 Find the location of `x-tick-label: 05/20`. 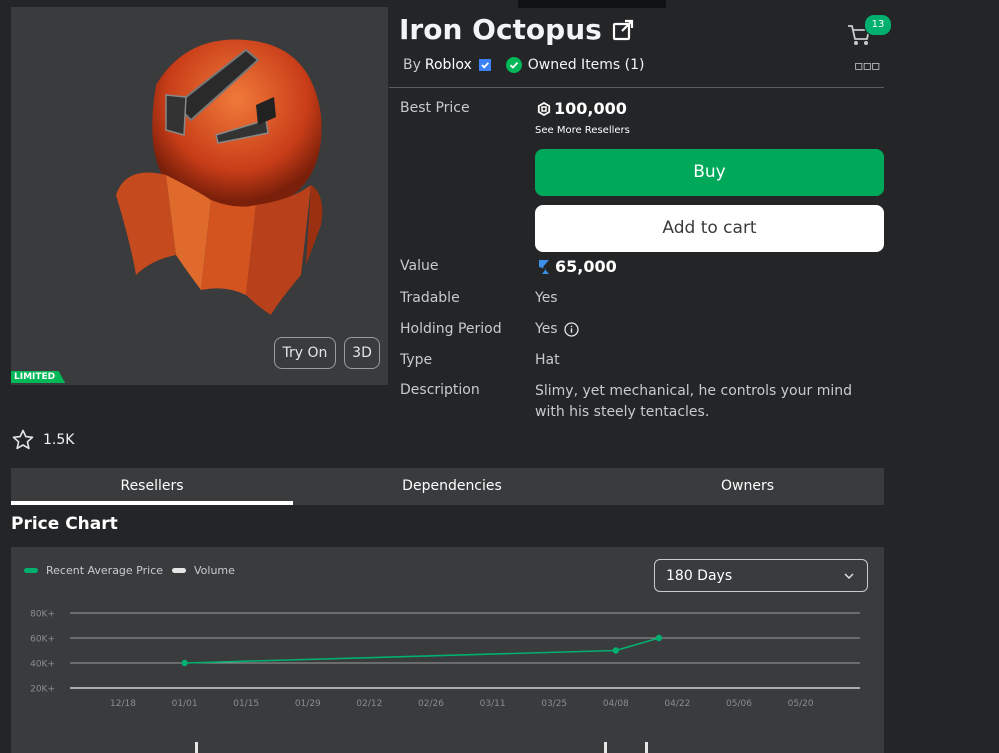

x-tick-label: 05/20 is located at coordinates (801, 704).